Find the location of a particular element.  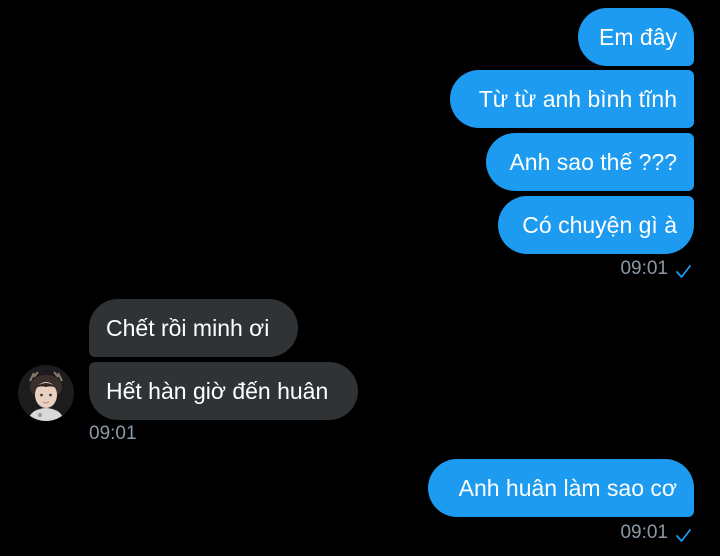

outgoing-message: Em đây is located at coordinates (636, 37).